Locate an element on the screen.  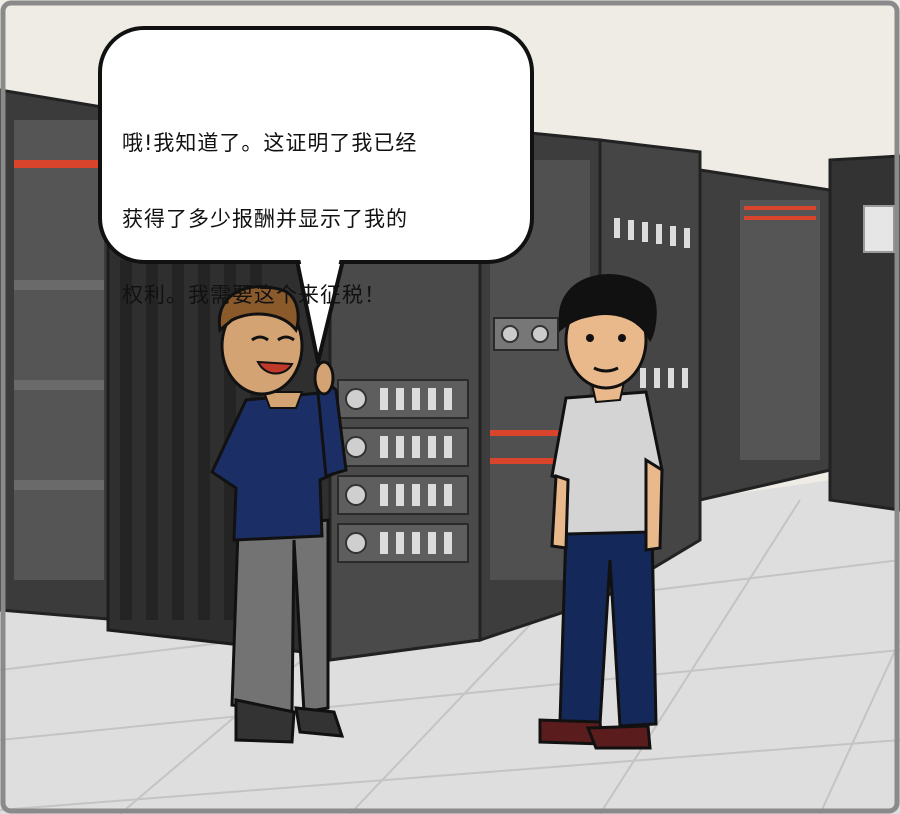
speech-line-3: 权利。我需要这个来征税！ is located at coordinates (254, 295).